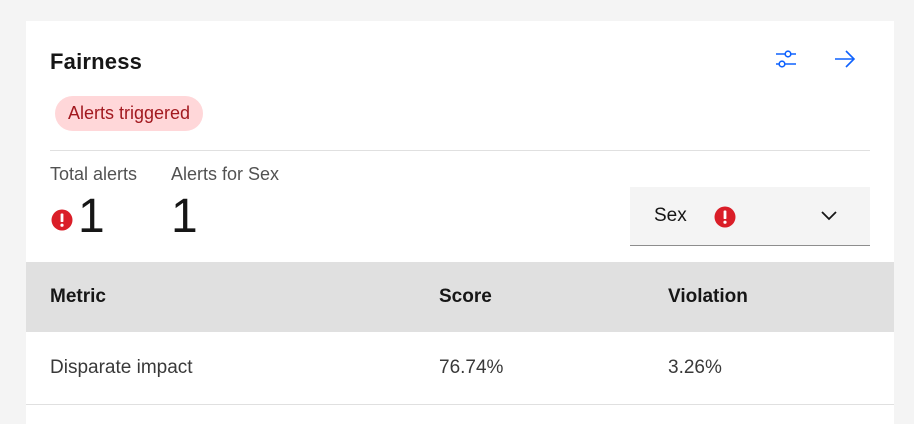 Image resolution: width=914 pixels, height=424 pixels. What do you see at coordinates (471, 367) in the screenshot?
I see `score-cell: 76.74%` at bounding box center [471, 367].